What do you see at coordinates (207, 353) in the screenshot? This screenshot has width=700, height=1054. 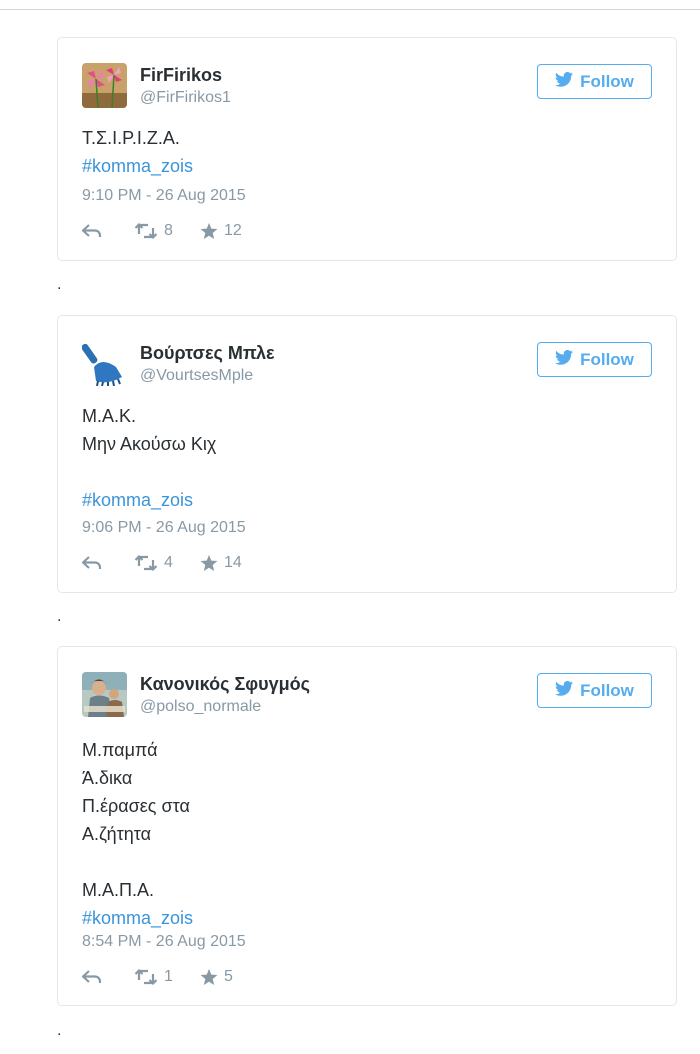 I see `author-name: Βούρτσες Μπλε` at bounding box center [207, 353].